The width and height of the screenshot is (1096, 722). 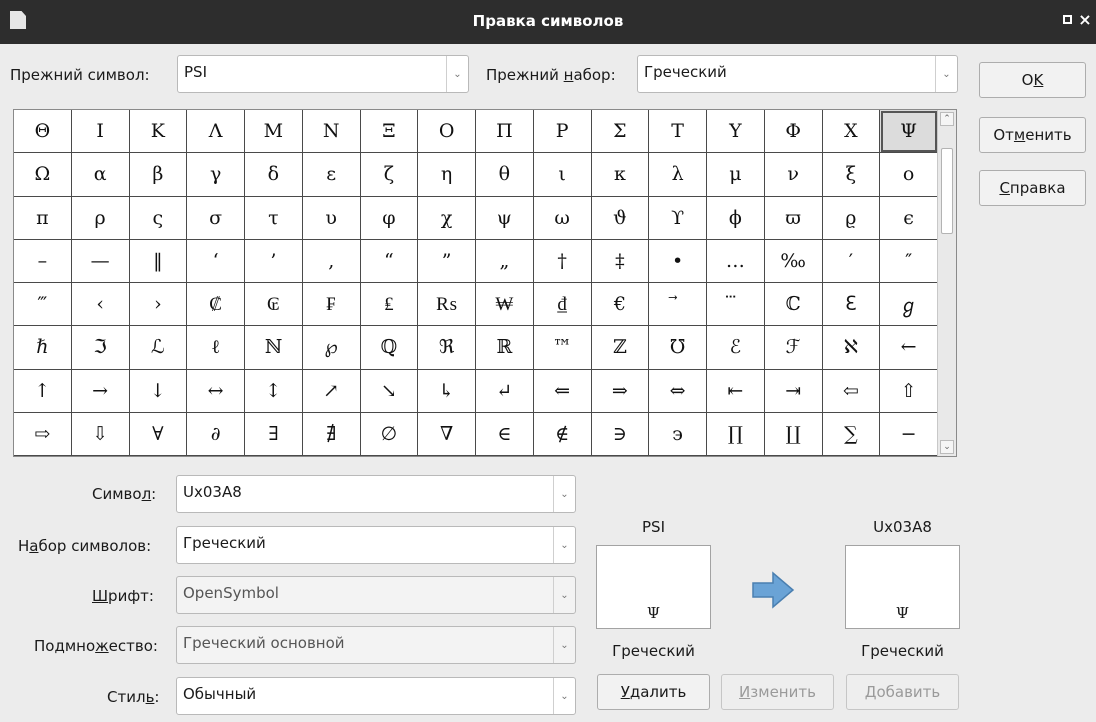 What do you see at coordinates (851, 391) in the screenshot?
I see `symbol-cell: ⇦` at bounding box center [851, 391].